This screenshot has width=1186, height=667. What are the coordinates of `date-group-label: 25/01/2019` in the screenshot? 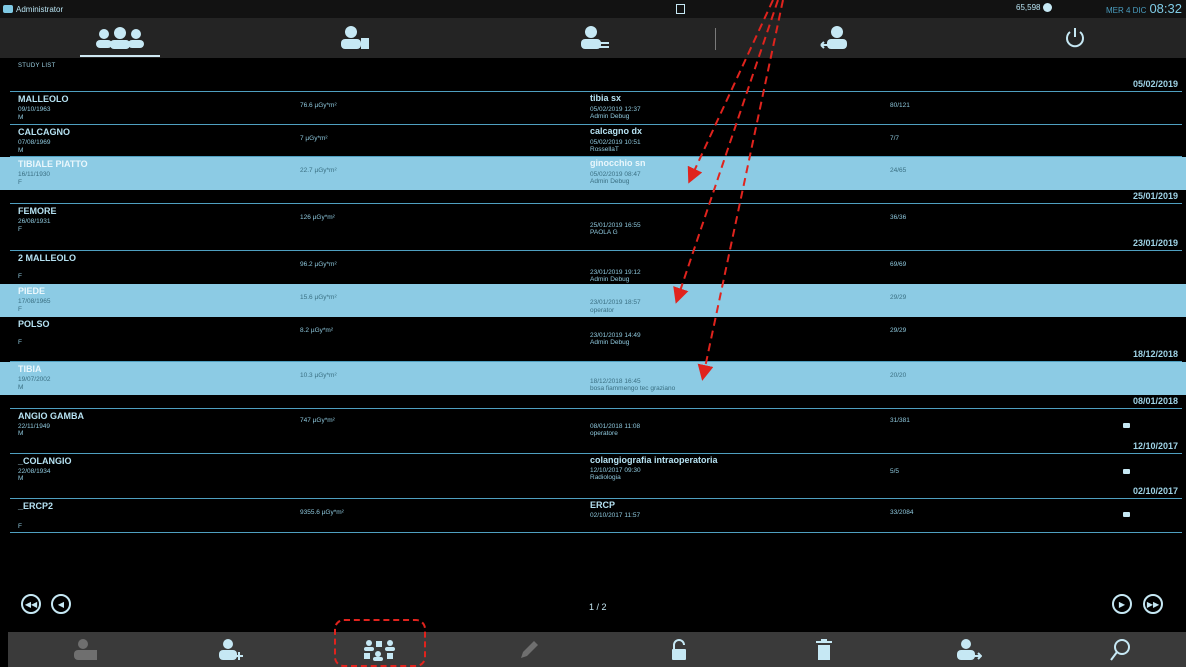 It's located at (1155, 196).